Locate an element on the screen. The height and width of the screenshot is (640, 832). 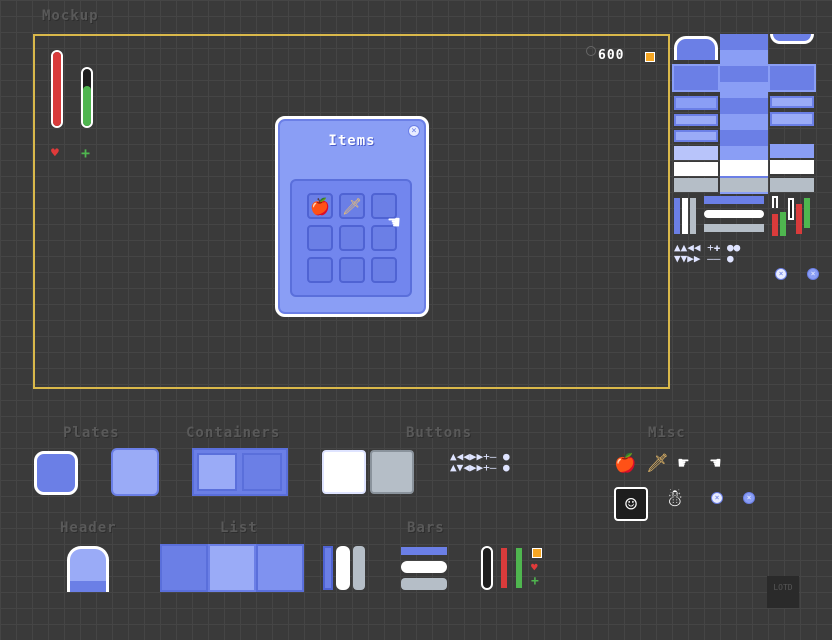
health-bar-fill is located at coordinates (57, 89).